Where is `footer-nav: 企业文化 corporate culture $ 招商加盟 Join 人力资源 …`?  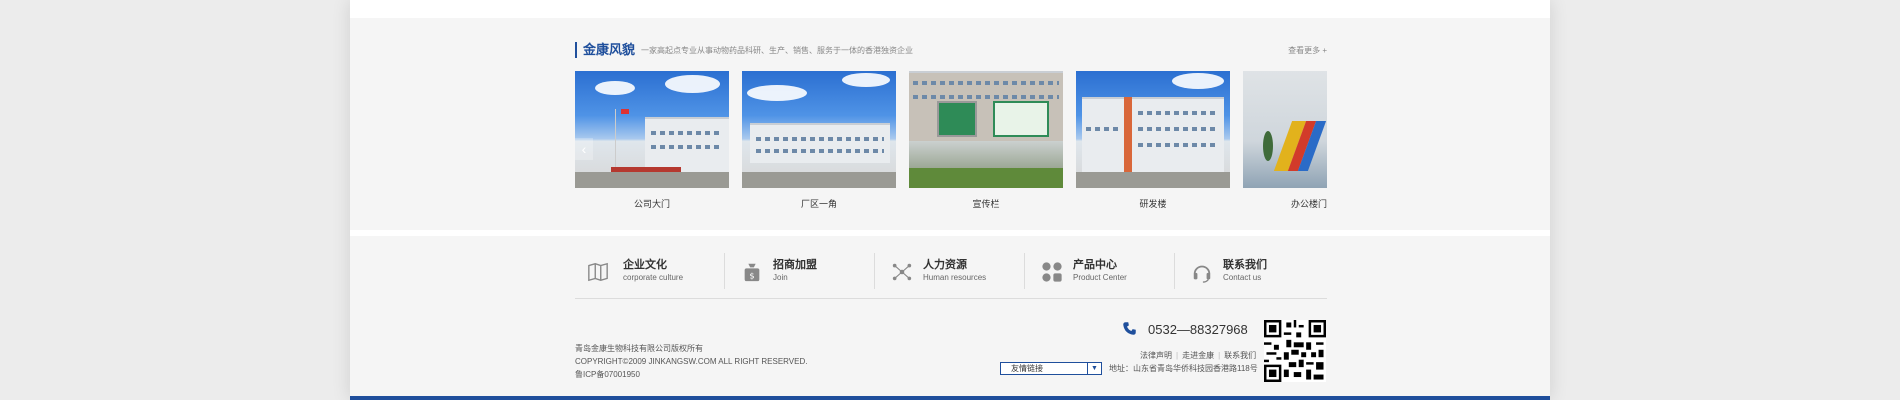
footer-nav: 企业文化 corporate culture $ 招商加盟 Join 人力资源 … is located at coordinates (951, 273).